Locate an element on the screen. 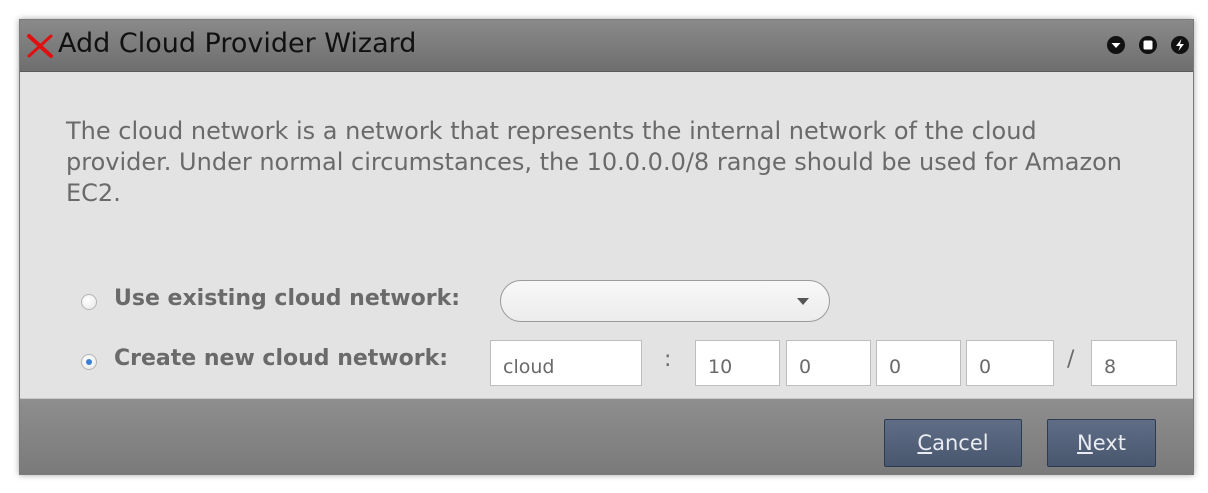  minimize-icon is located at coordinates (1116, 45).